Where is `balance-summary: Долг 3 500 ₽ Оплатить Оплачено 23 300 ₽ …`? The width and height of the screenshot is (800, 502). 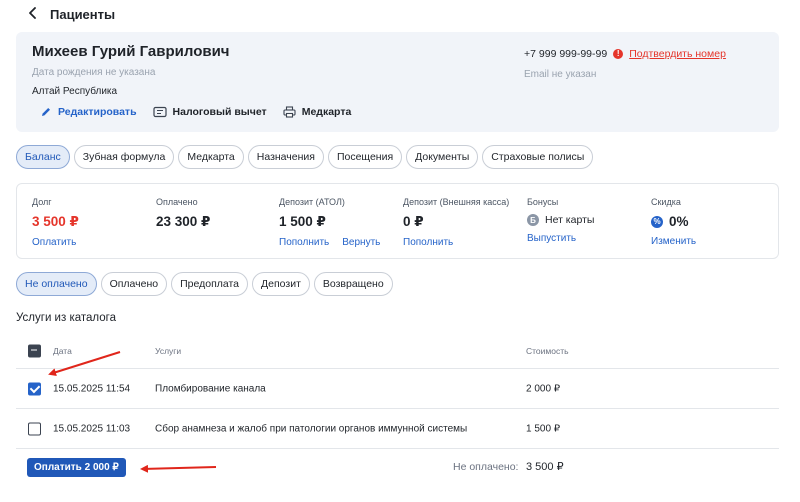
balance-summary: Долг 3 500 ₽ Оплатить Оплачено 23 300 ₽ … is located at coordinates (397, 221).